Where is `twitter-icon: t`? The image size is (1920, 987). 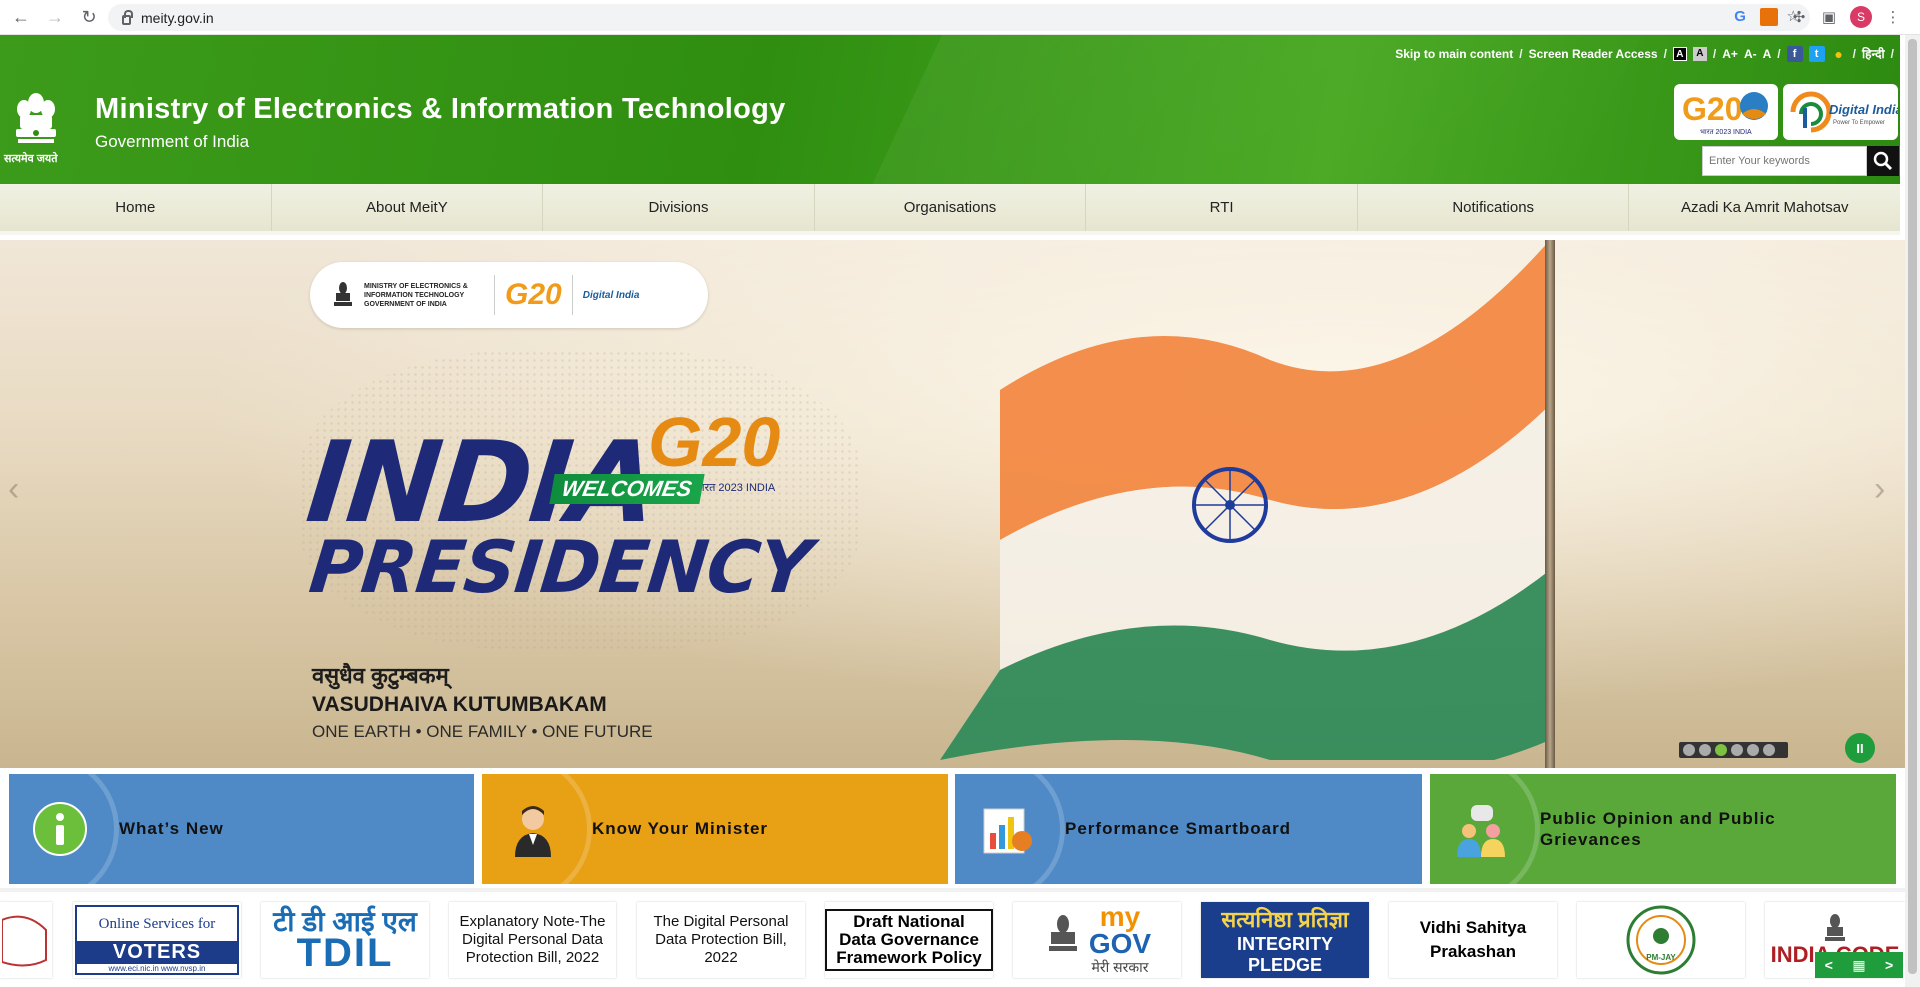
twitter-icon: t is located at coordinates (1816, 53).